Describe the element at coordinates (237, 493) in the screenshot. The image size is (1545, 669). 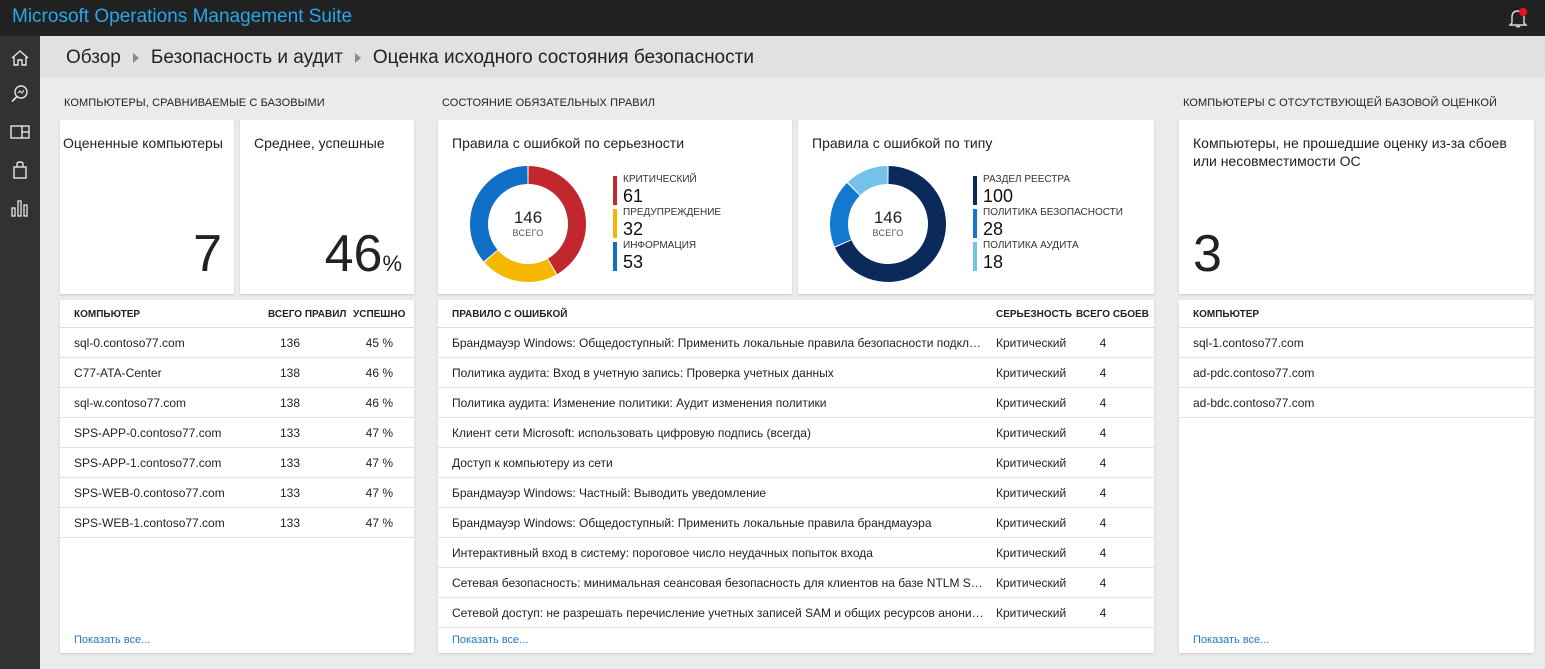
I see `table-row: SPS-WEB-0.contoso77.com 133 47 %` at that location.